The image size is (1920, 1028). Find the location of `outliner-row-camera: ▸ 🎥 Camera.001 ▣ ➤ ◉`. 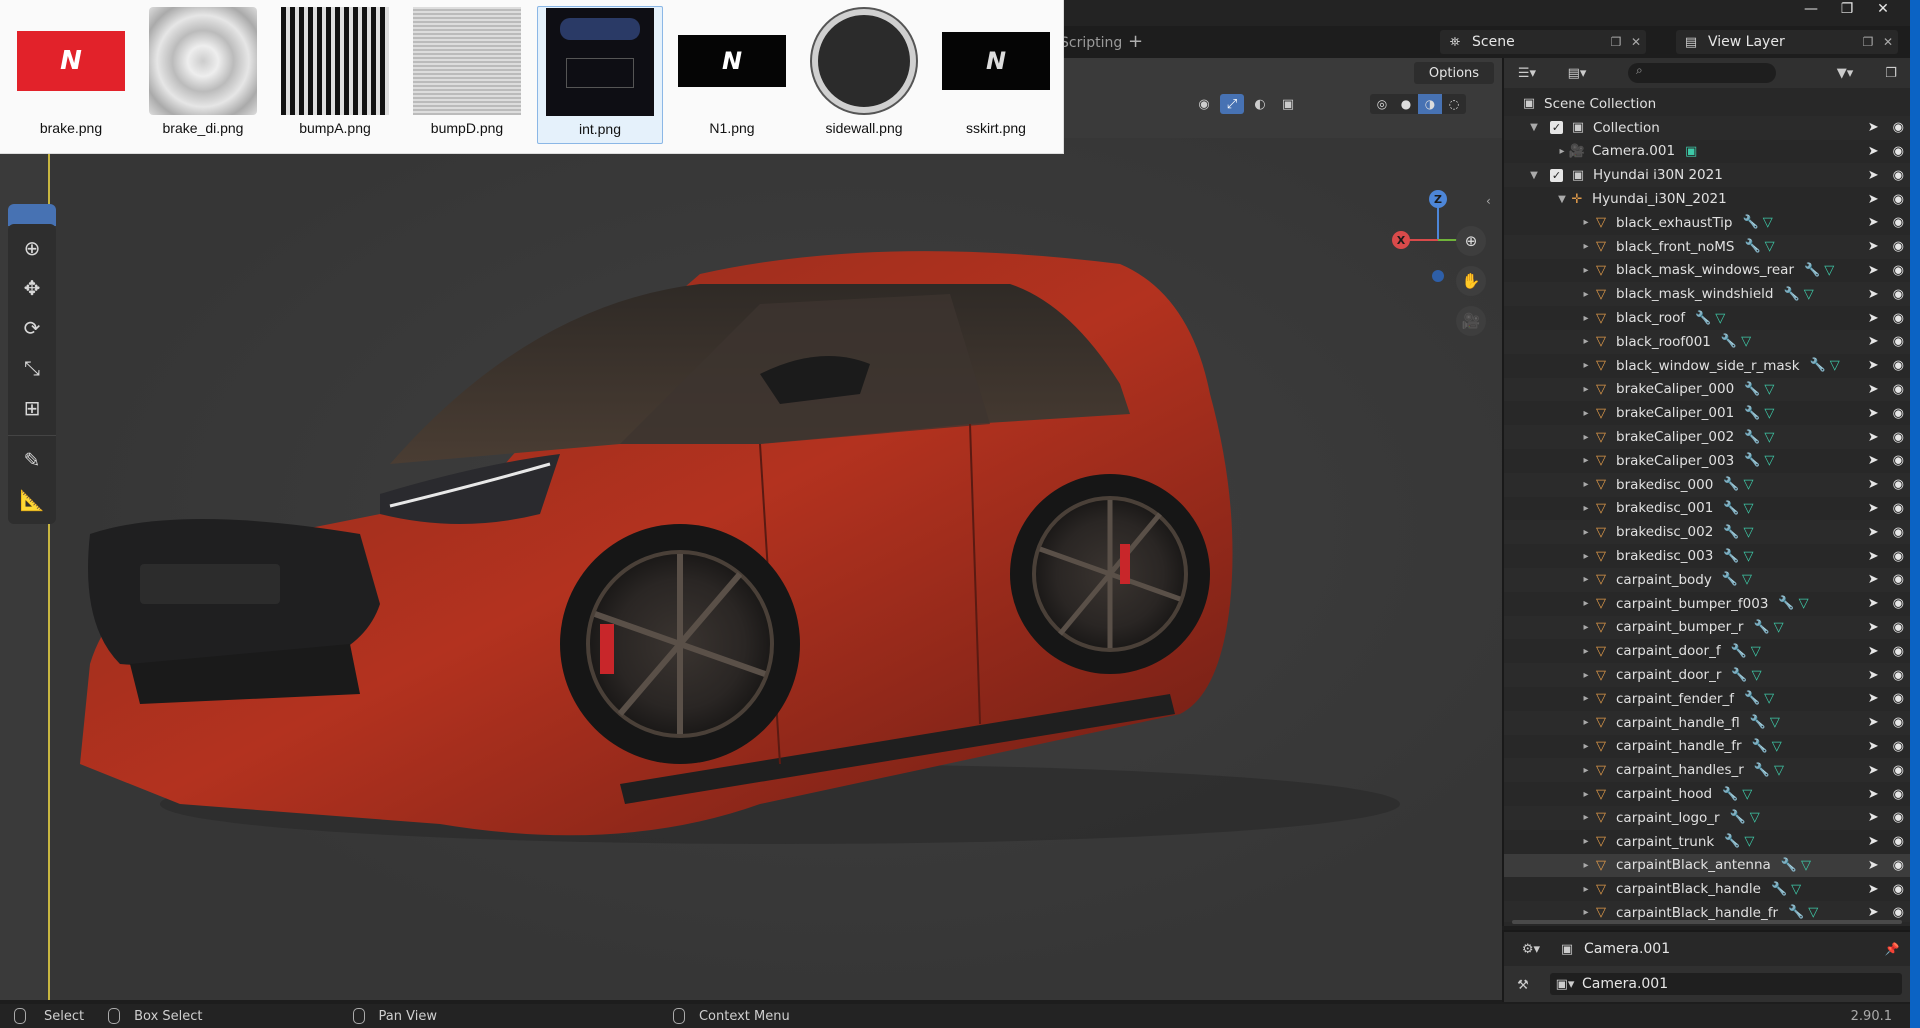

outliner-row-camera: ▸ 🎥 Camera.001 ▣ ➤ ◉ is located at coordinates (1707, 152).